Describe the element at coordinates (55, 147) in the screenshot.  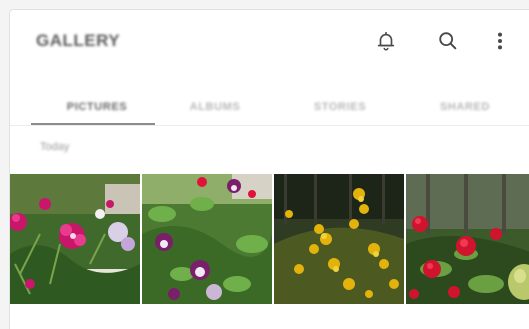
I see `date-section-label: Today` at that location.